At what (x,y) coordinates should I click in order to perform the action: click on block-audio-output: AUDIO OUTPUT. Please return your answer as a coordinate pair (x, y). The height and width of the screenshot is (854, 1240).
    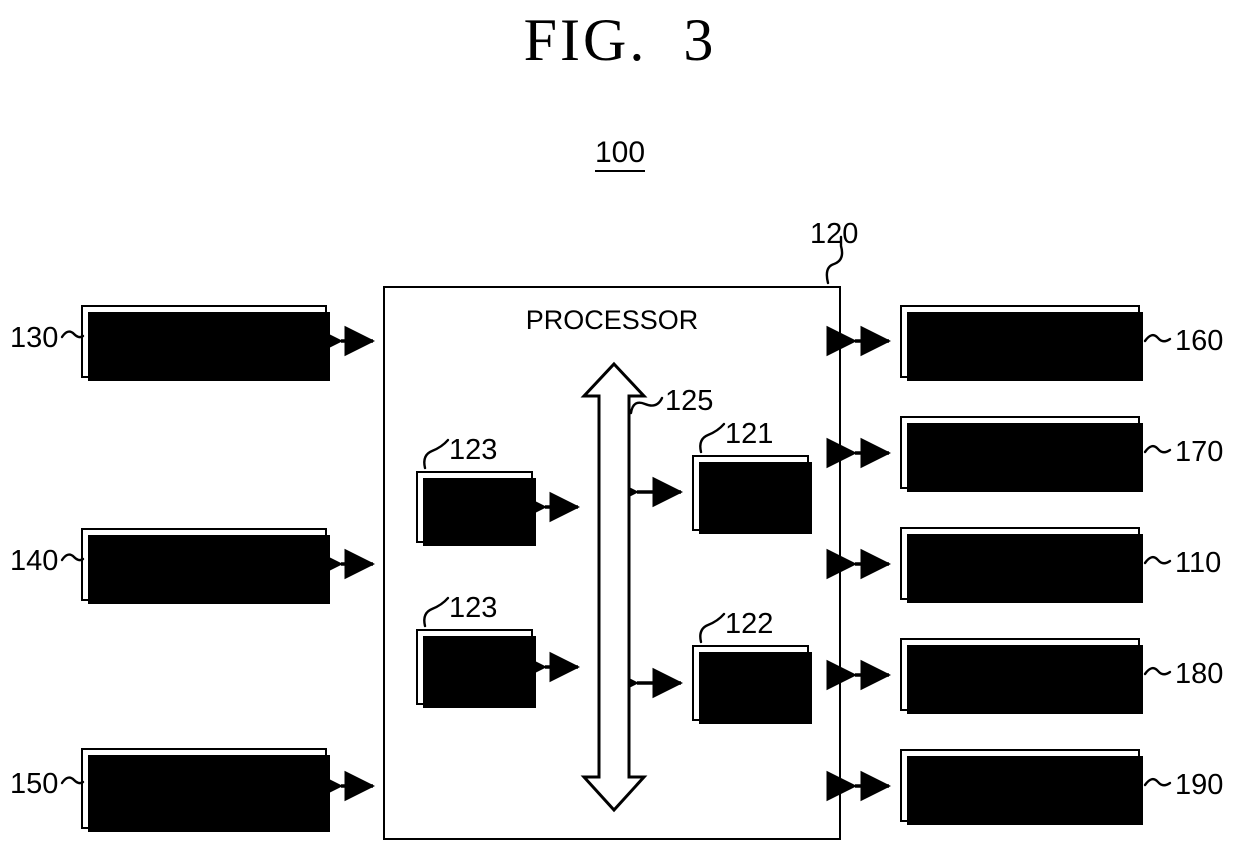
    Looking at the image, I should click on (1021, 676).